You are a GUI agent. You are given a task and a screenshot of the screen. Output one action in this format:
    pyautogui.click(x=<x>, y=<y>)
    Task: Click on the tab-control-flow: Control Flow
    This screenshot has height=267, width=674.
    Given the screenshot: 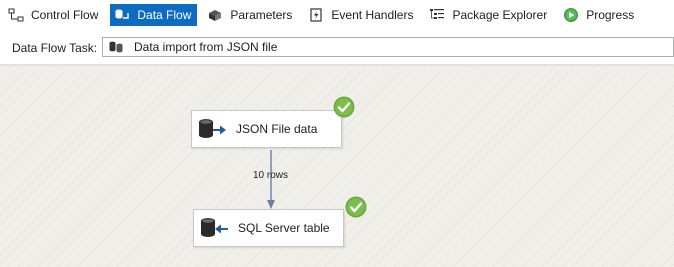 What is the action you would take?
    pyautogui.click(x=54, y=15)
    